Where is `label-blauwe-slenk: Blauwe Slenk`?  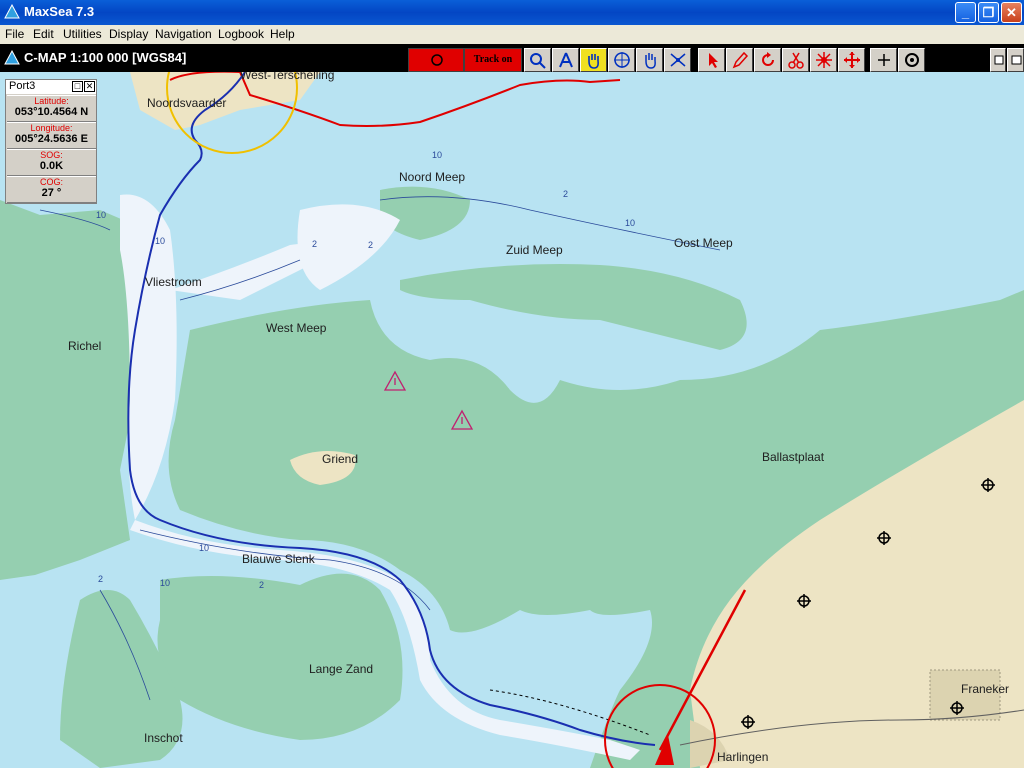
label-blauwe-slenk: Blauwe Slenk is located at coordinates (278, 559).